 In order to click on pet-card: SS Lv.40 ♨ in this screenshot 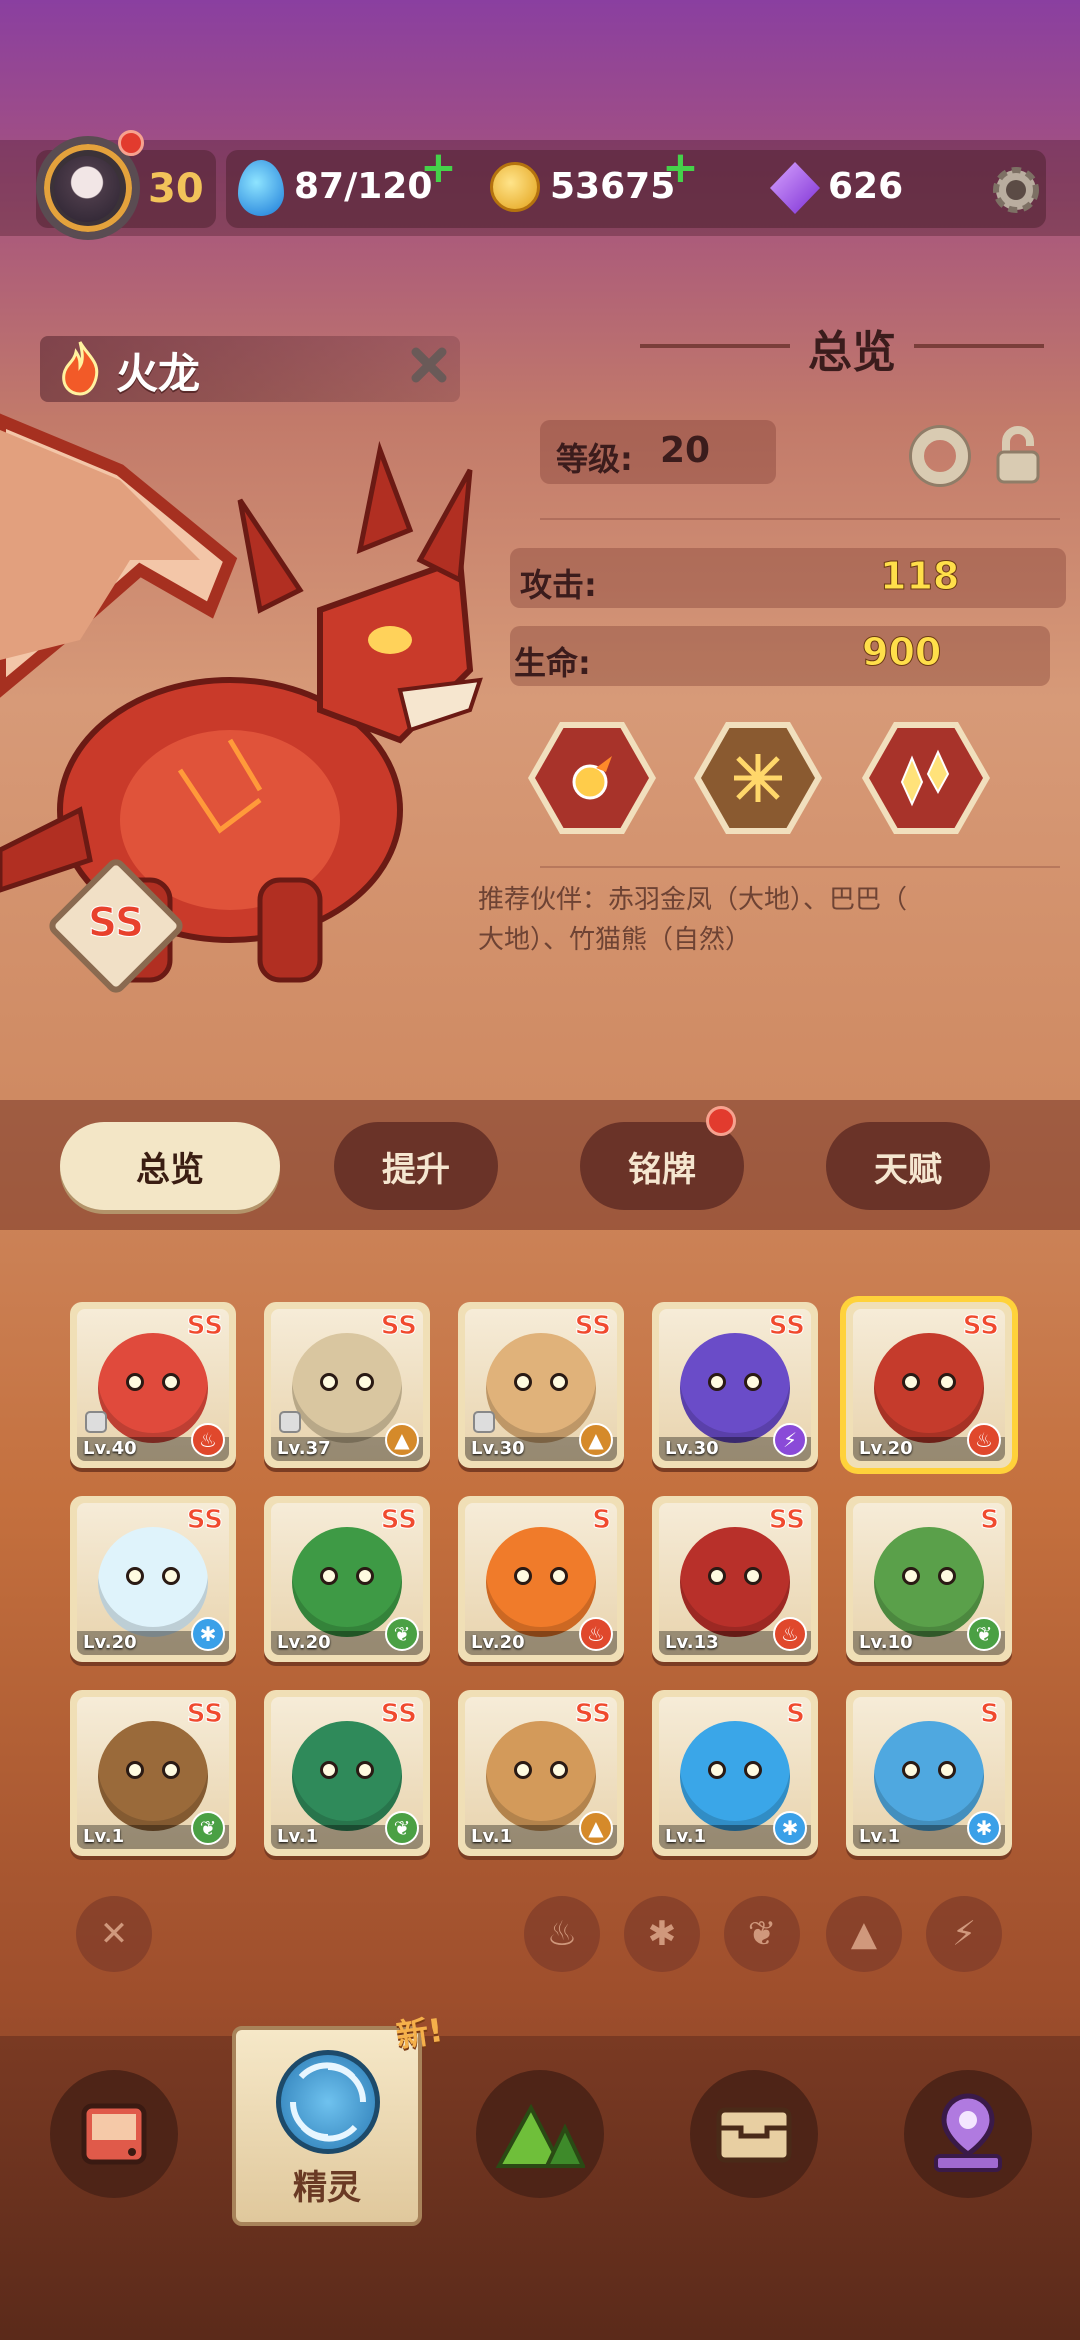, I will do `click(153, 1385)`.